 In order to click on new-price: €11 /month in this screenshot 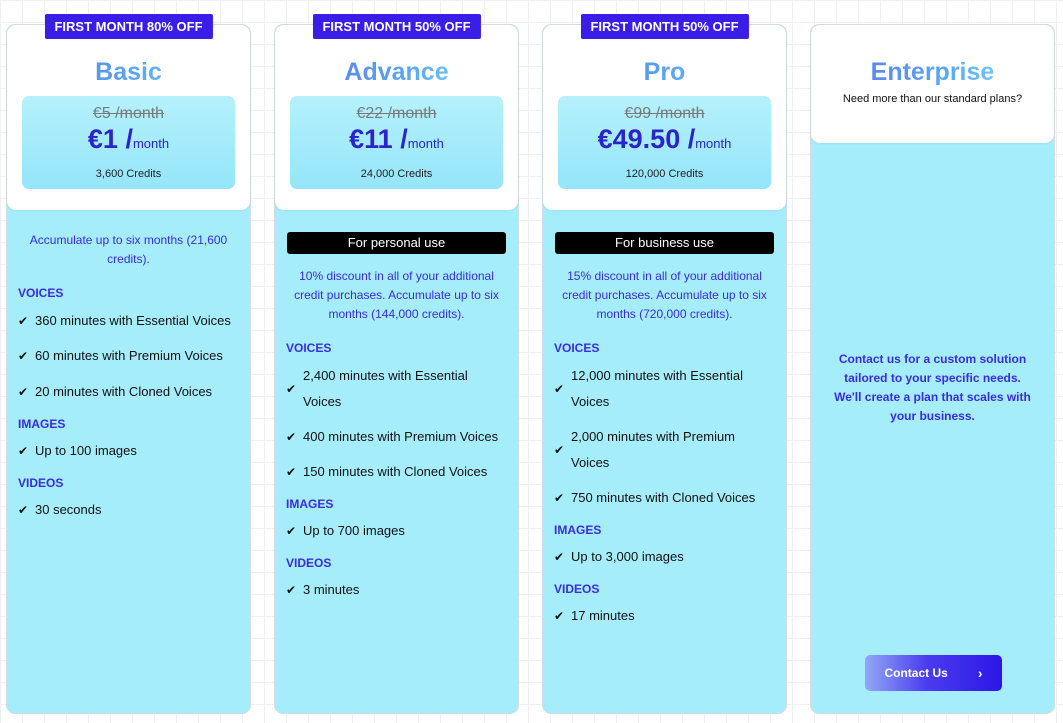, I will do `click(396, 141)`.